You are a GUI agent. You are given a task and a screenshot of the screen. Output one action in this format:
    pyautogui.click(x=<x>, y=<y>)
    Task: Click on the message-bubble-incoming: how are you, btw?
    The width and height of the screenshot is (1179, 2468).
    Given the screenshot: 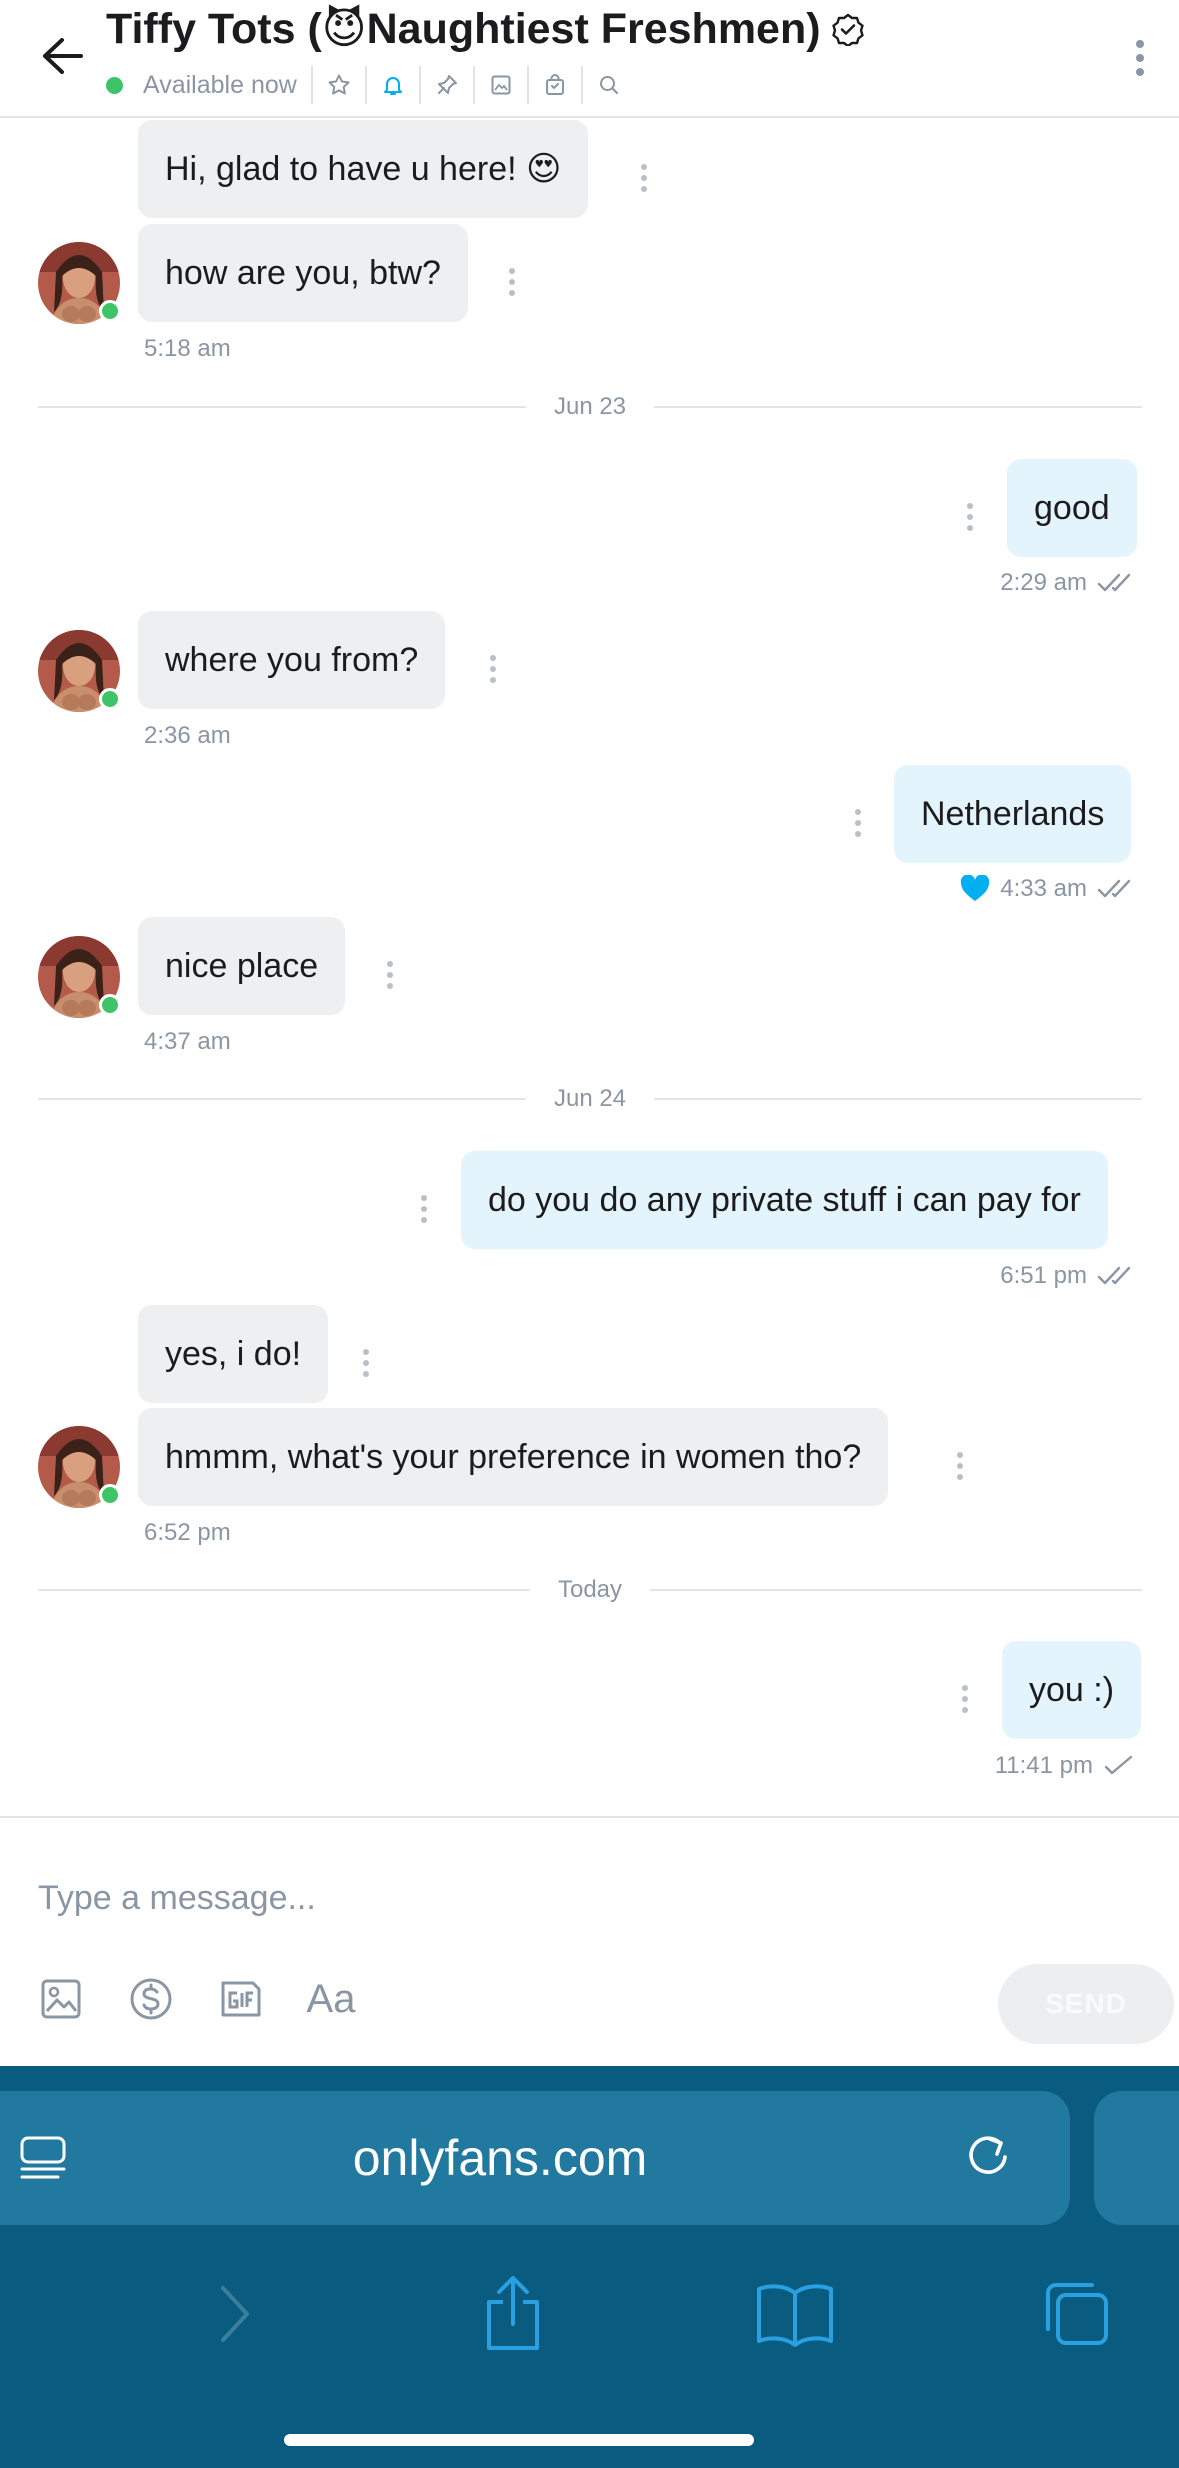 What is the action you would take?
    pyautogui.click(x=303, y=273)
    